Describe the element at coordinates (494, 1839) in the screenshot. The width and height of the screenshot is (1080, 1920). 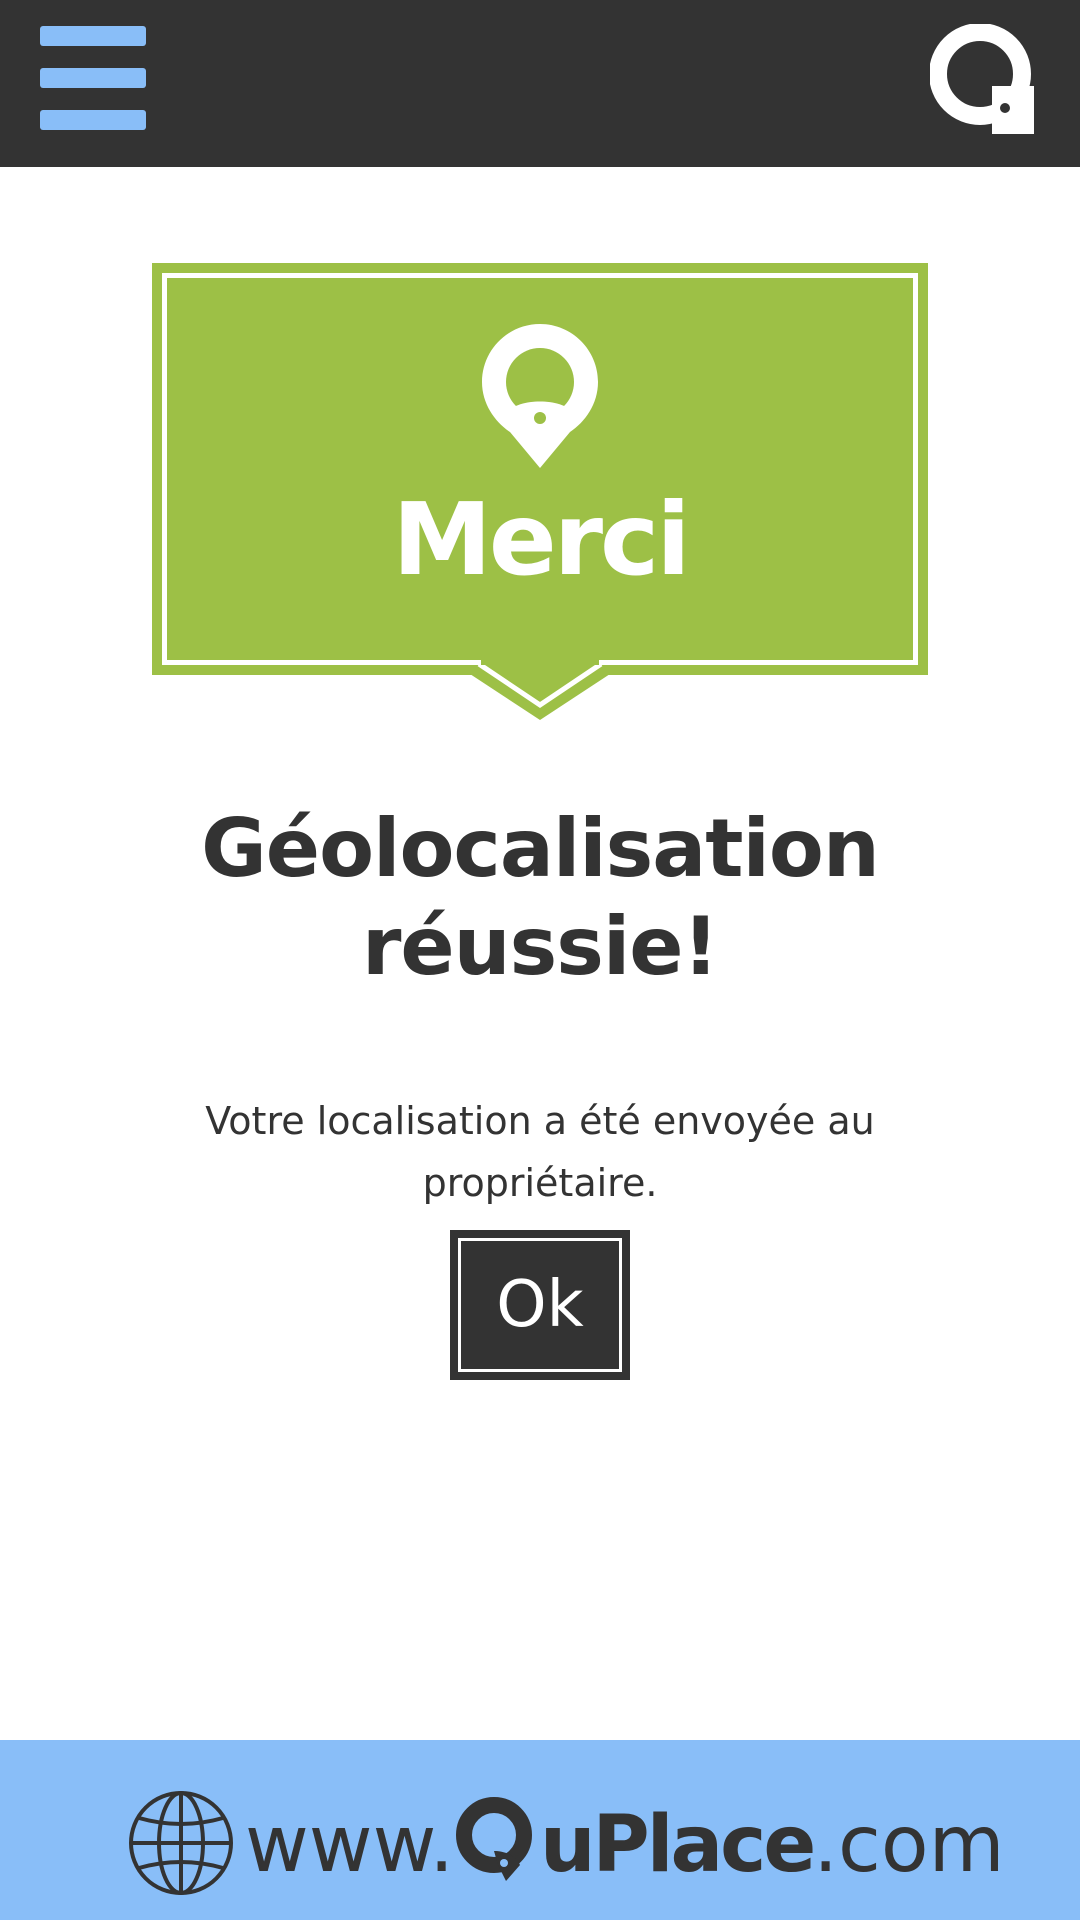
I see `brand-q-logo-icon` at that location.